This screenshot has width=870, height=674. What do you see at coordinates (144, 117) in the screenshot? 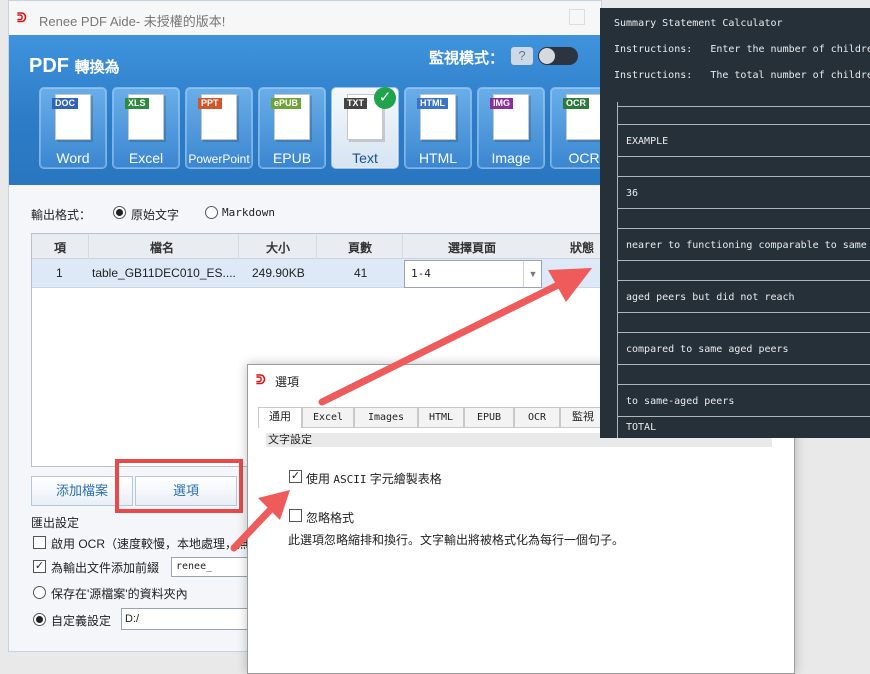
I see `excel-file-icon: XLS` at bounding box center [144, 117].